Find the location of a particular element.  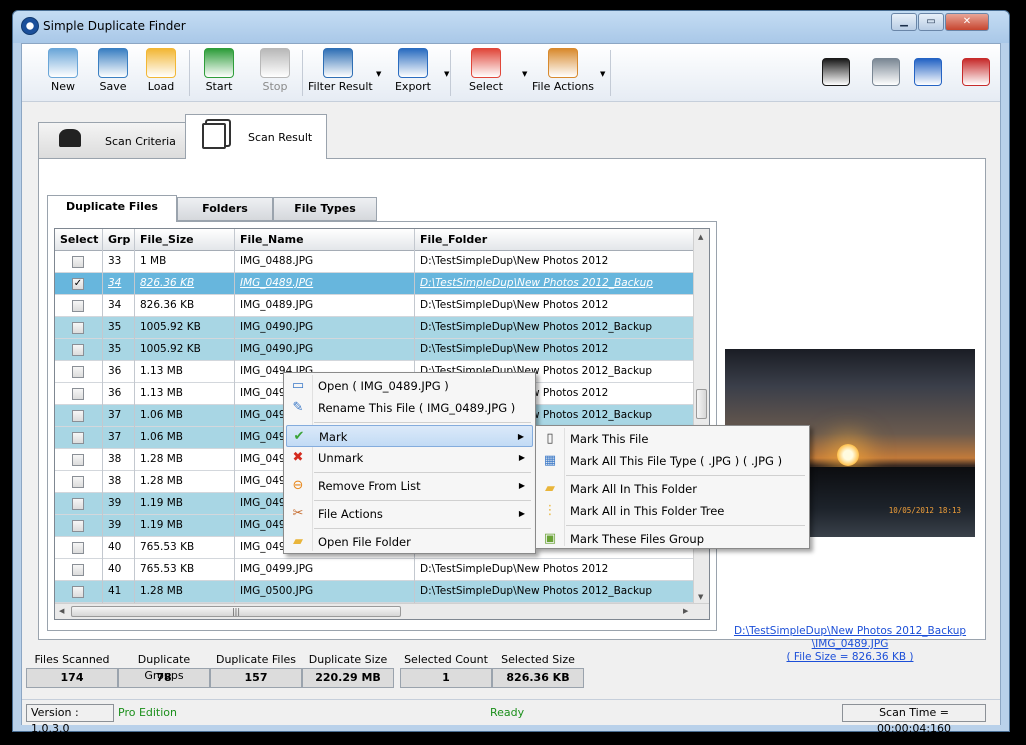

cell-name: IMG_0500.JPG is located at coordinates (325, 592).